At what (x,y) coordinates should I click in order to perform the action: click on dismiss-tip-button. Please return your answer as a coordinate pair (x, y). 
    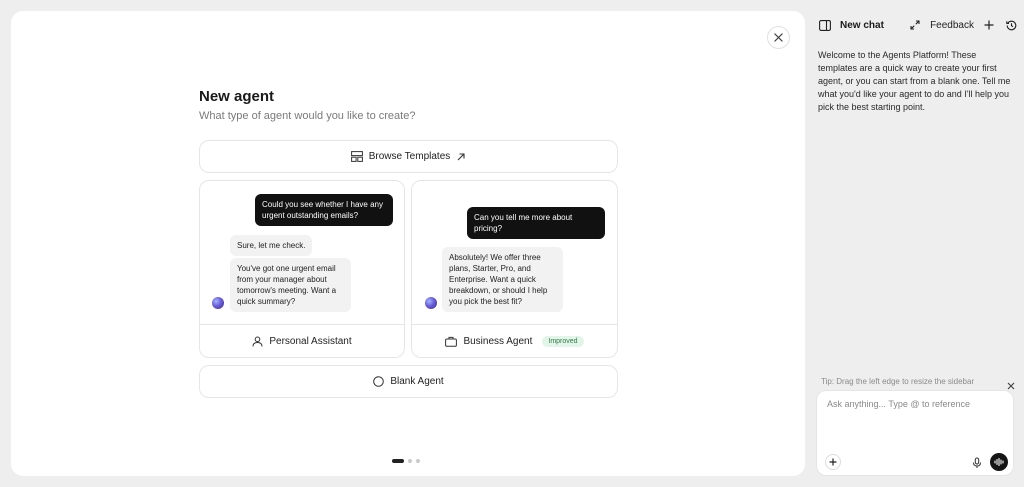
    Looking at the image, I should click on (1012, 383).